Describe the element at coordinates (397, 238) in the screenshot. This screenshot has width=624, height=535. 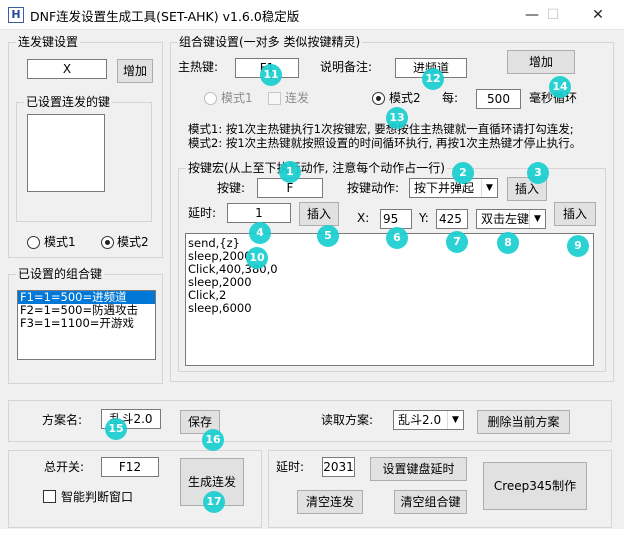
I see `annotation-marker-6: 6` at that location.